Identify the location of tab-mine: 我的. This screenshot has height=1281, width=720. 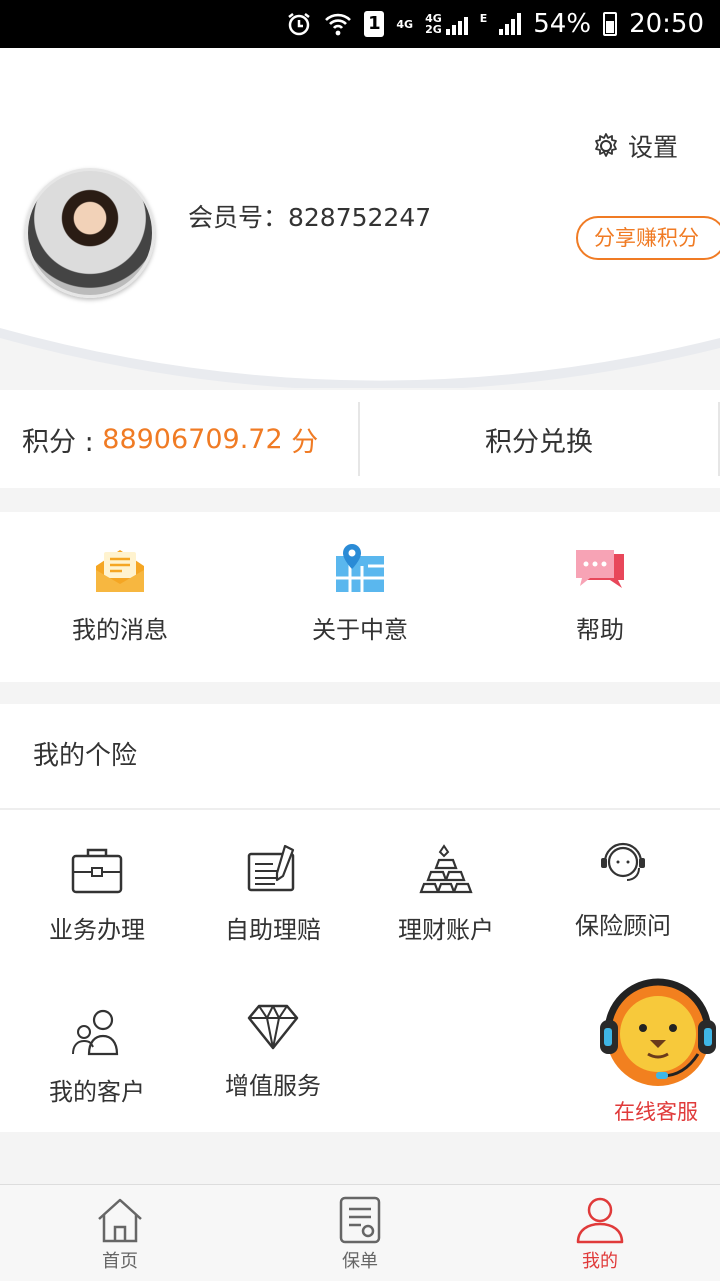
(600, 1233).